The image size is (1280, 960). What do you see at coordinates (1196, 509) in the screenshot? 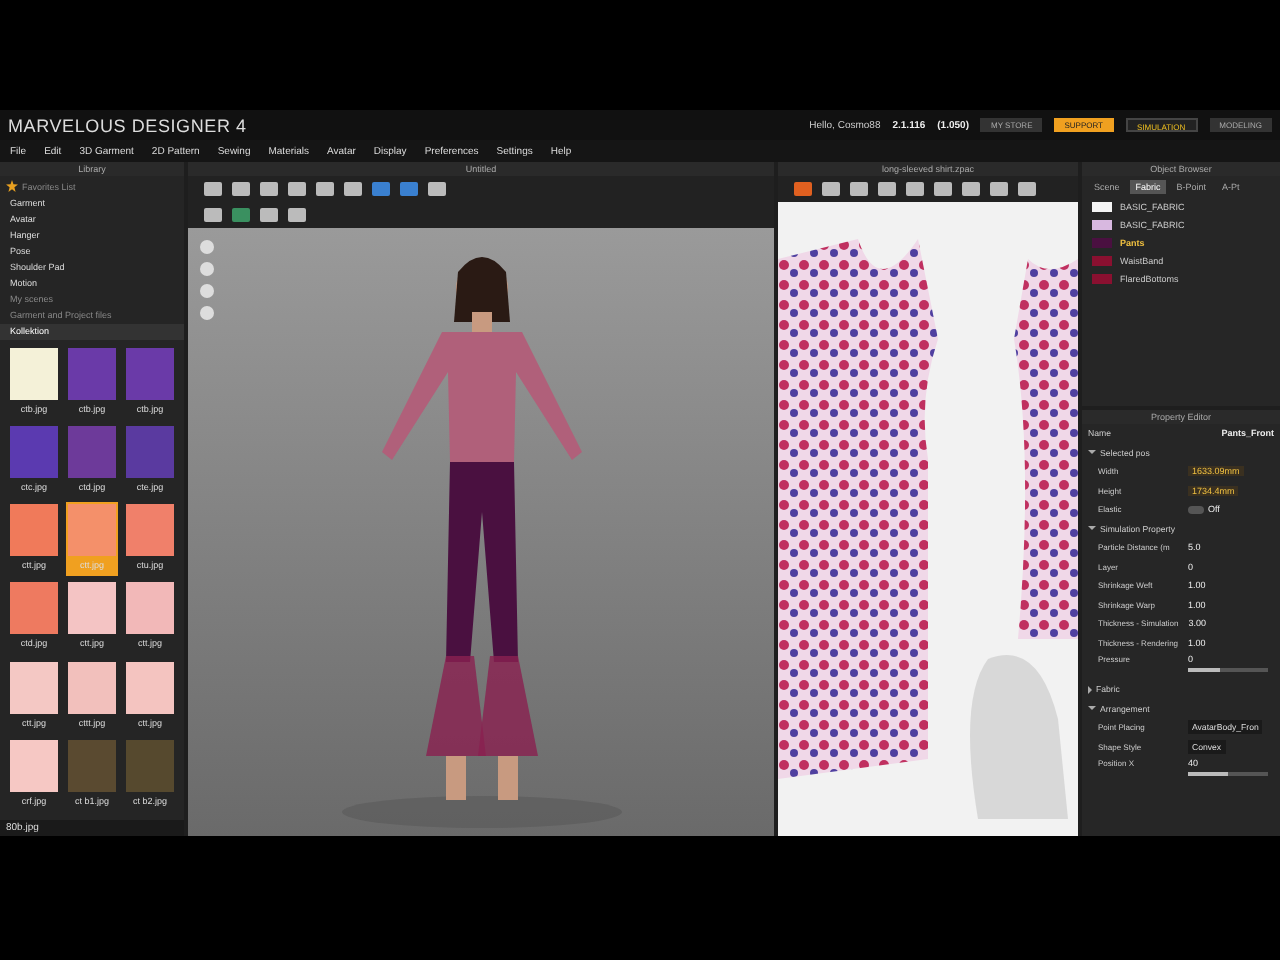
I see `toggle-switch` at bounding box center [1196, 509].